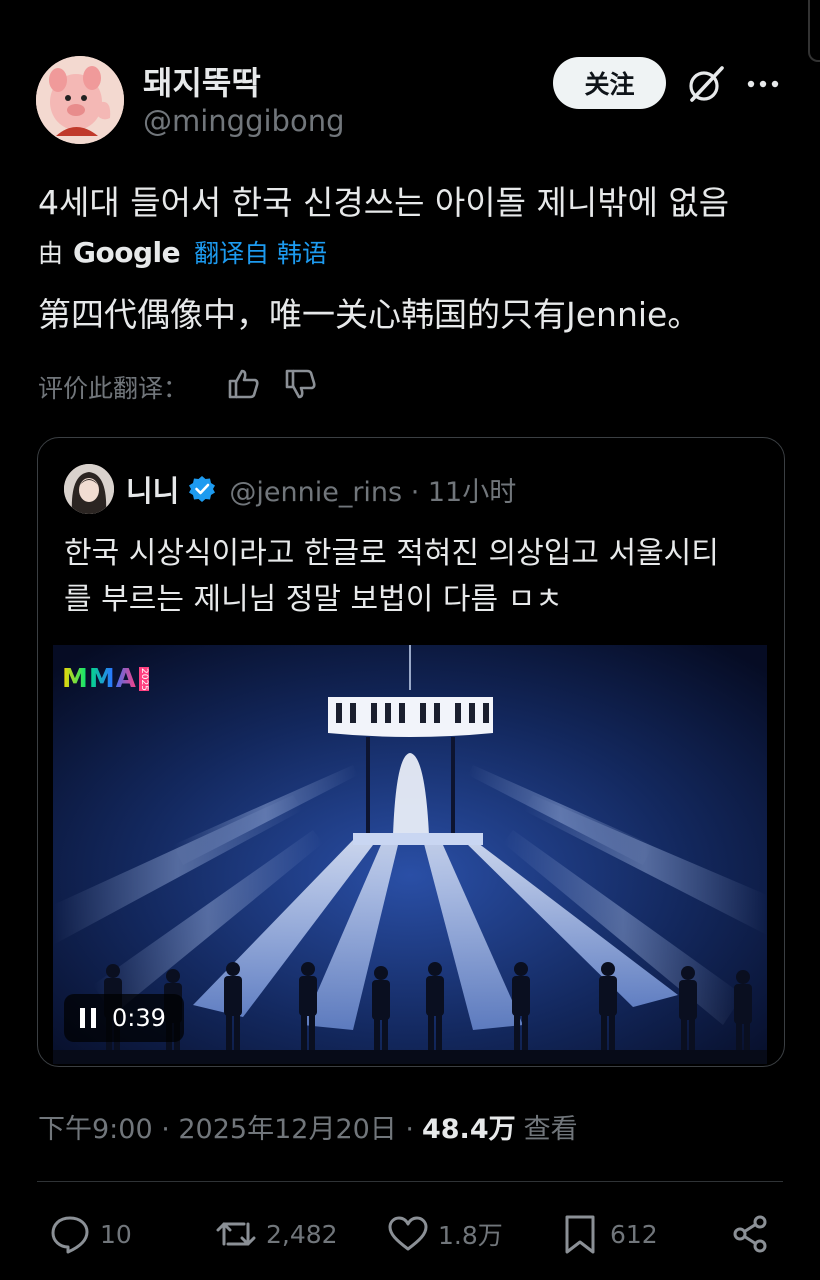  I want to click on like-count: 1.8万, so click(470, 1235).